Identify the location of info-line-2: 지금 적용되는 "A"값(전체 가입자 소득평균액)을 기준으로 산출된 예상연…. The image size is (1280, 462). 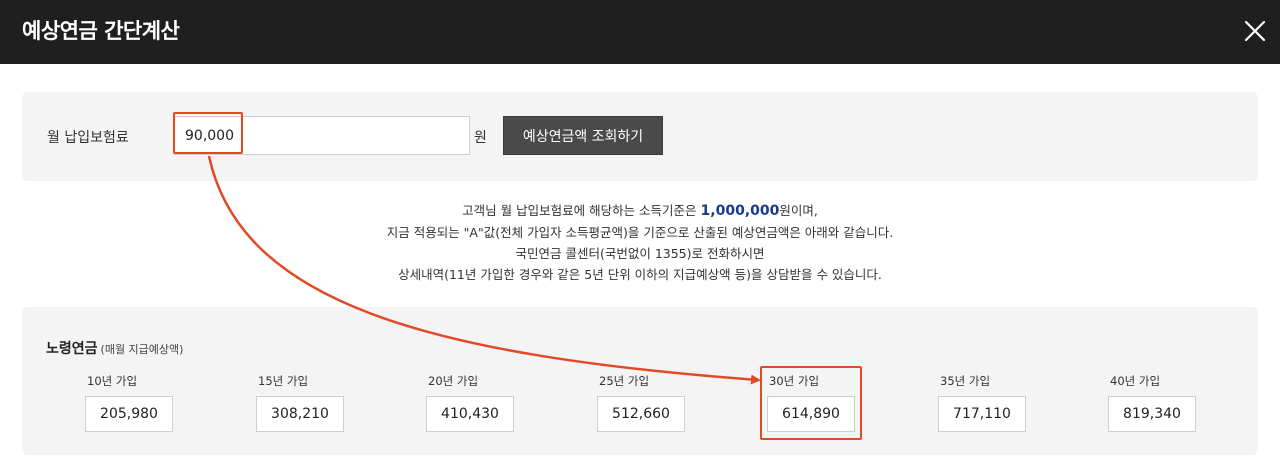
(640, 232).